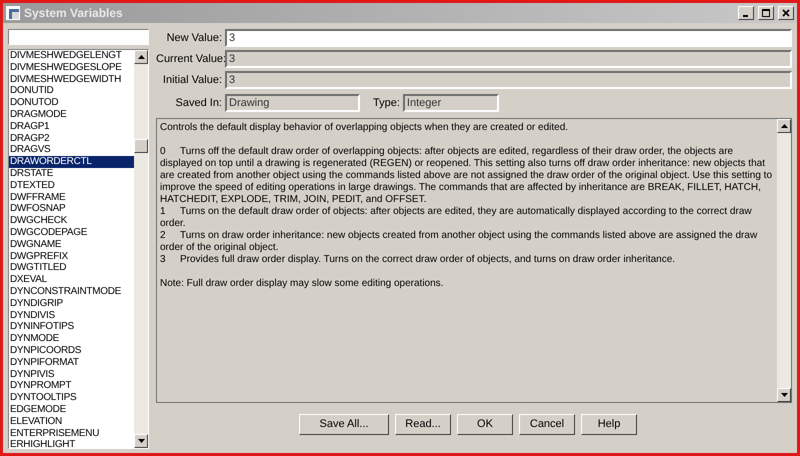  I want to click on field-label: Initial Value:, so click(192, 80).